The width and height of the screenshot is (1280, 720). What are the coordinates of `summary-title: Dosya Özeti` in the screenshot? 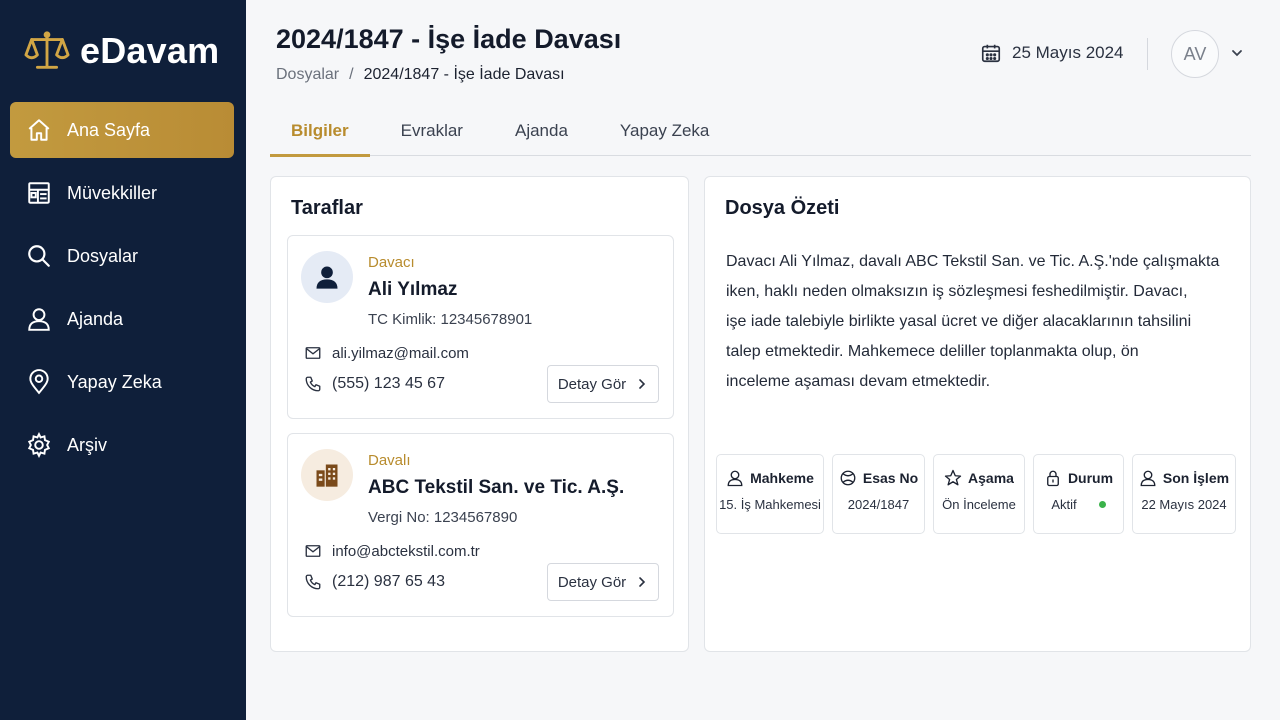 It's located at (782, 208).